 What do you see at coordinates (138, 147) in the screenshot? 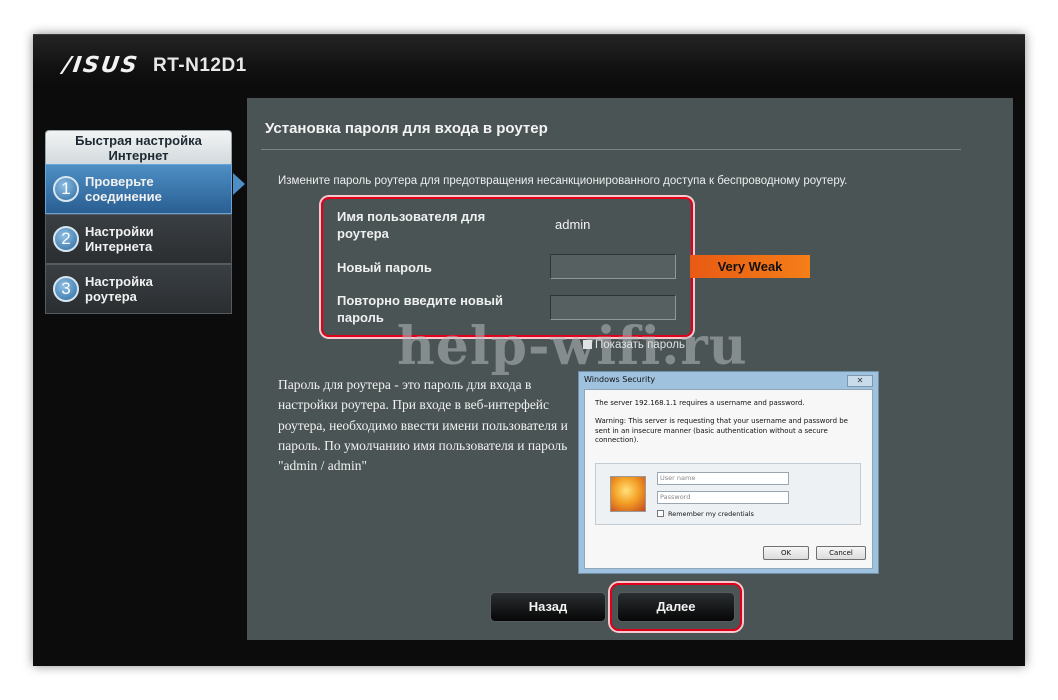
I see `sidebar-title: Быстрая настройка Интернет` at bounding box center [138, 147].